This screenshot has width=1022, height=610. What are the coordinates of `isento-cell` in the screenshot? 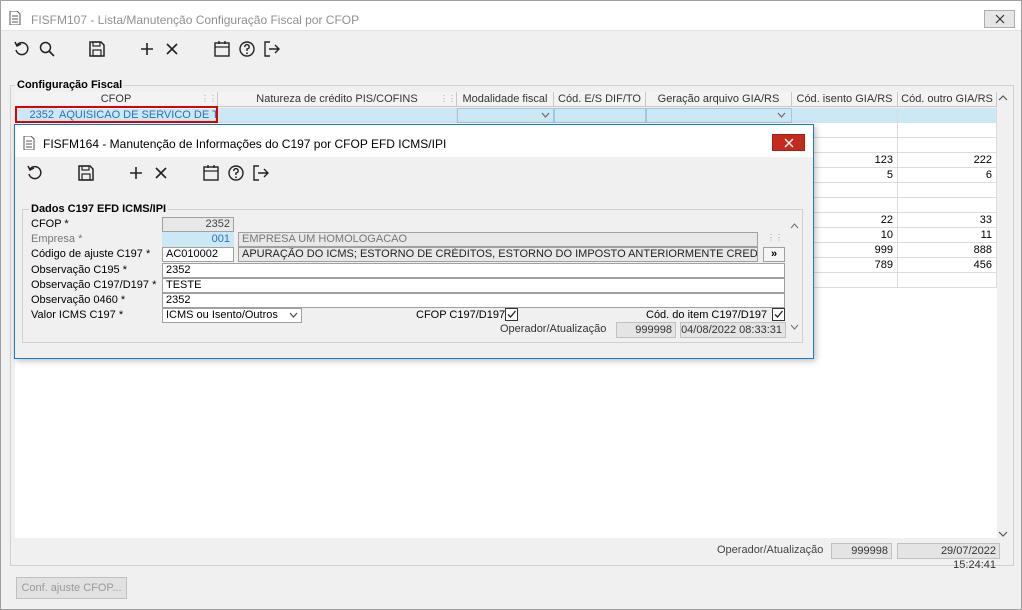 It's located at (845, 115).